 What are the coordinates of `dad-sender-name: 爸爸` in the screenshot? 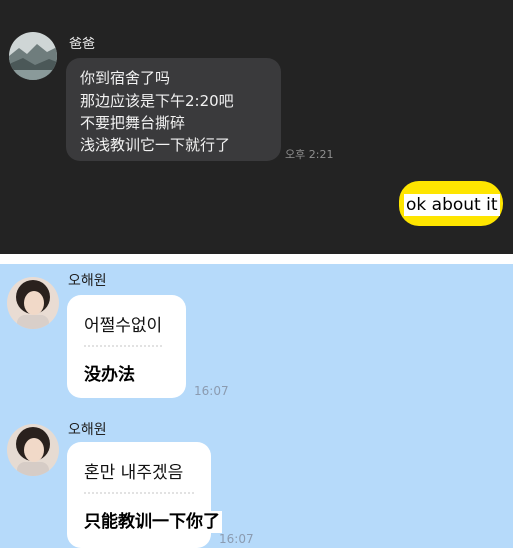 It's located at (82, 44).